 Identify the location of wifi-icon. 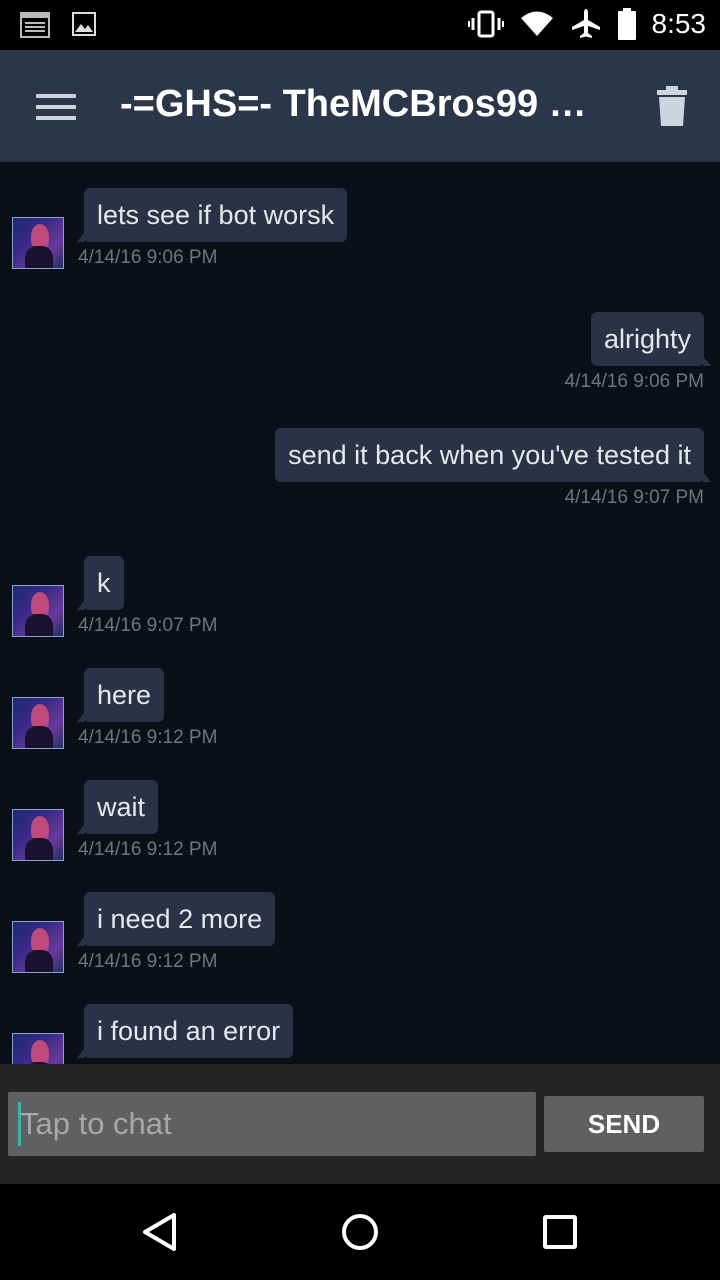
(536, 23).